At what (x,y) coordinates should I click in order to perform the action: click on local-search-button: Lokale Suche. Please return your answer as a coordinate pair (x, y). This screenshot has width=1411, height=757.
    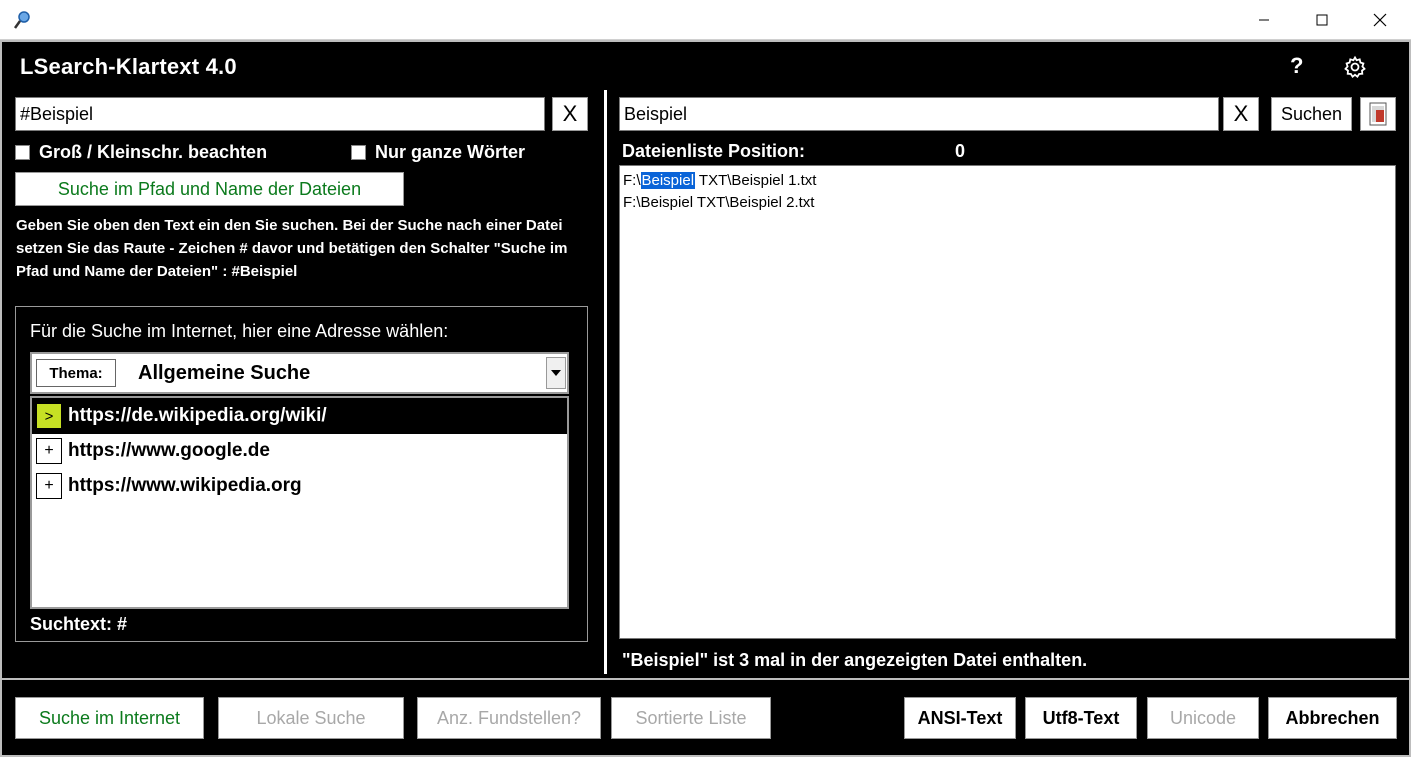
    Looking at the image, I should click on (311, 718).